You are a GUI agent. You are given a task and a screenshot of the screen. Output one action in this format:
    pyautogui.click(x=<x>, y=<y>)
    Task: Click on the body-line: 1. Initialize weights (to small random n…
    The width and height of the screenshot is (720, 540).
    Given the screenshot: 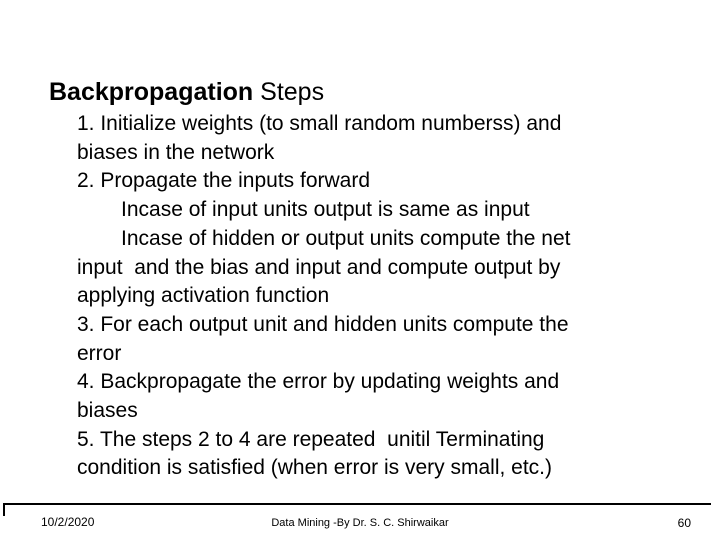 What is the action you would take?
    pyautogui.click(x=319, y=123)
    